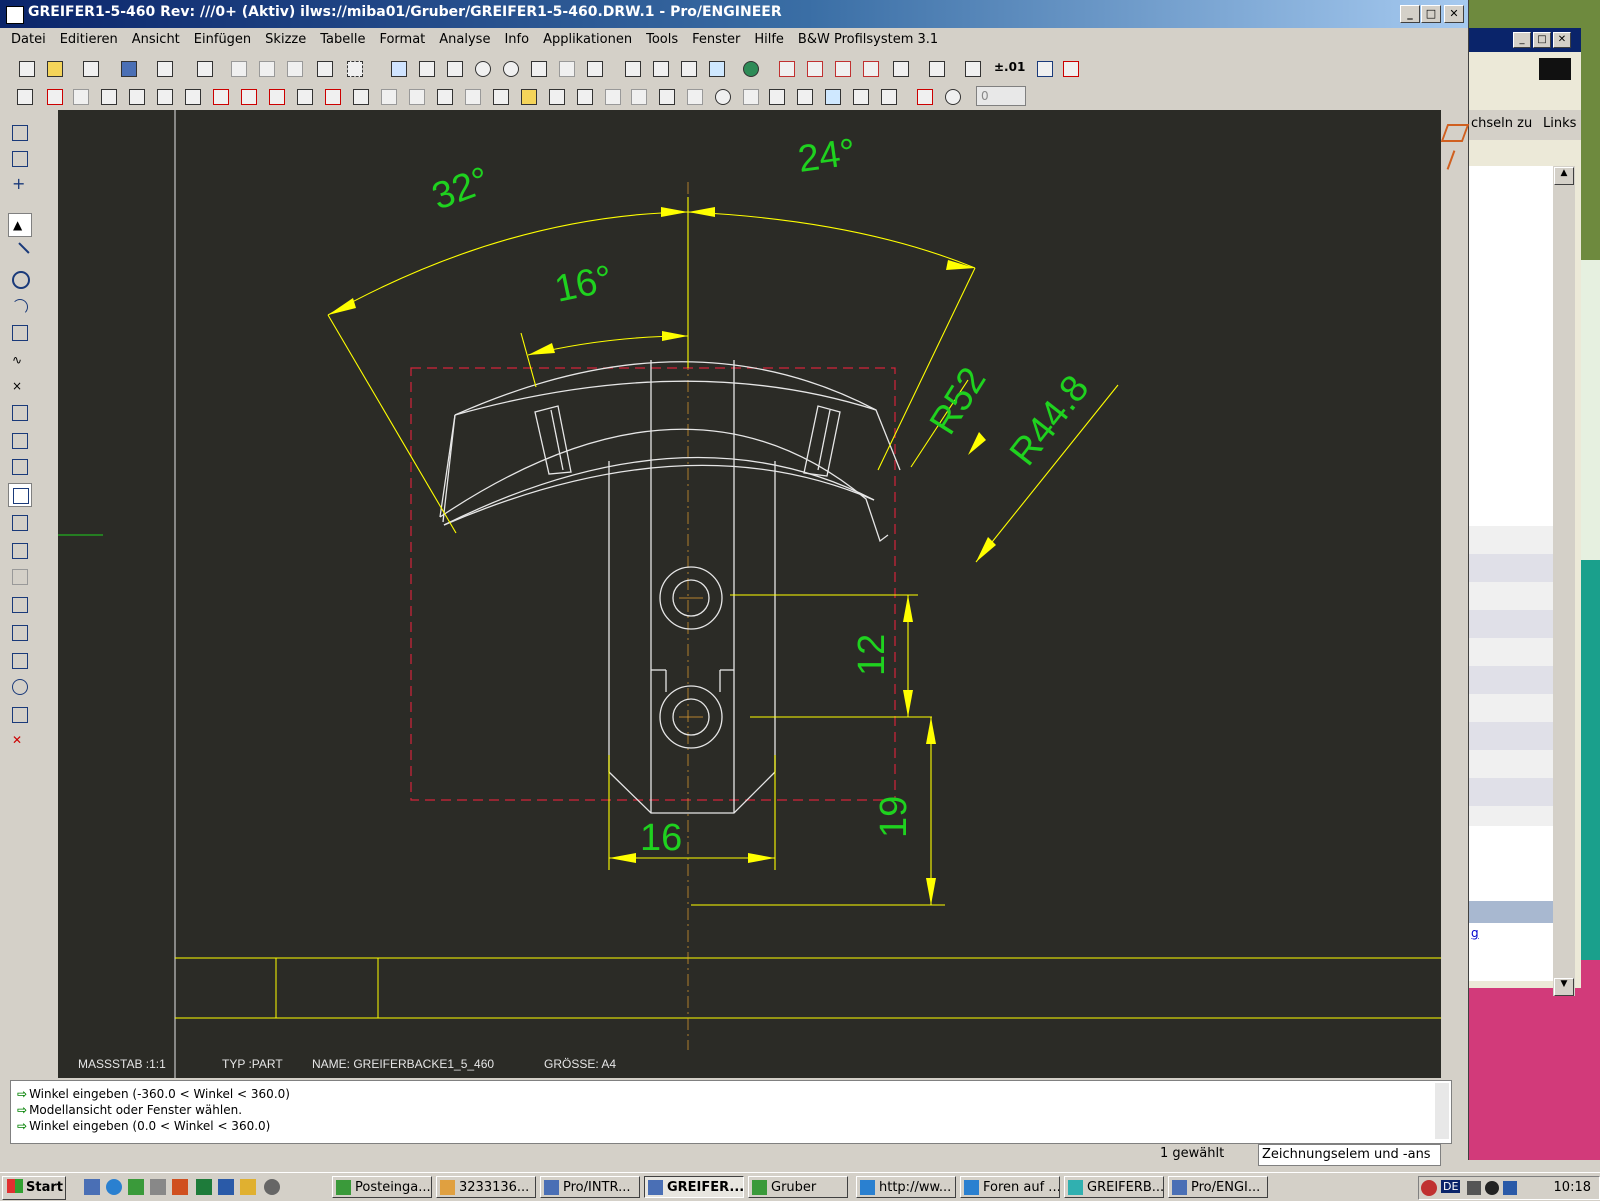 The width and height of the screenshot is (1600, 1201). I want to click on wireframe-icon, so click(632, 68).